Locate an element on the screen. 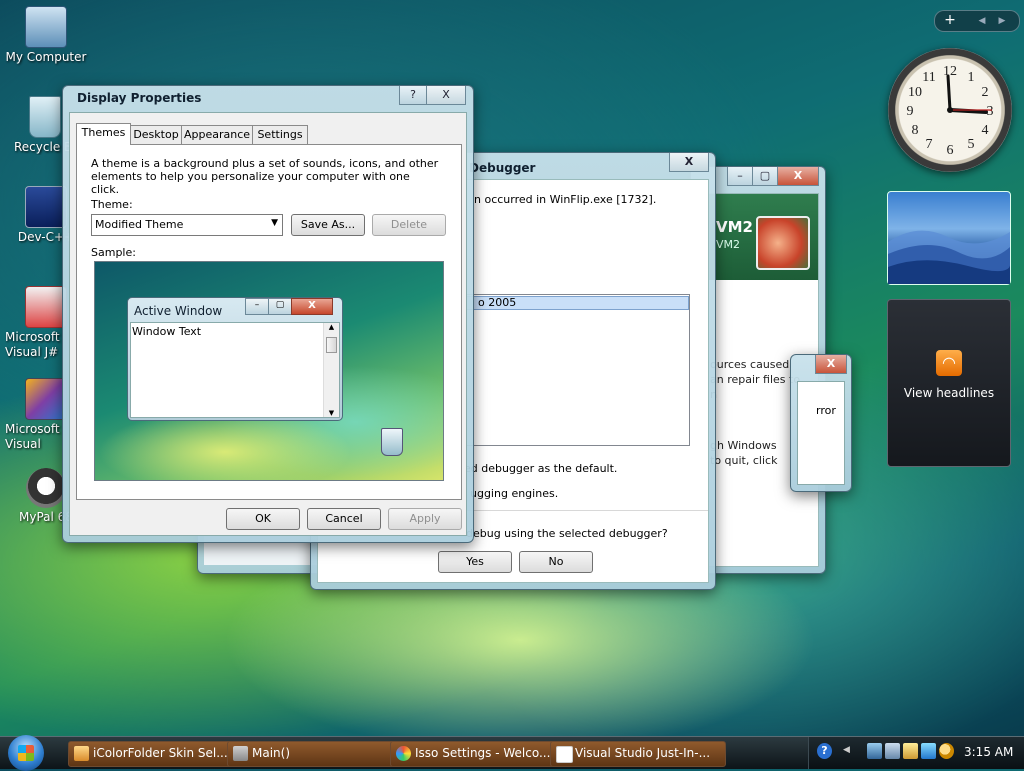  svg-text: 6 is located at coordinates (950, 150).